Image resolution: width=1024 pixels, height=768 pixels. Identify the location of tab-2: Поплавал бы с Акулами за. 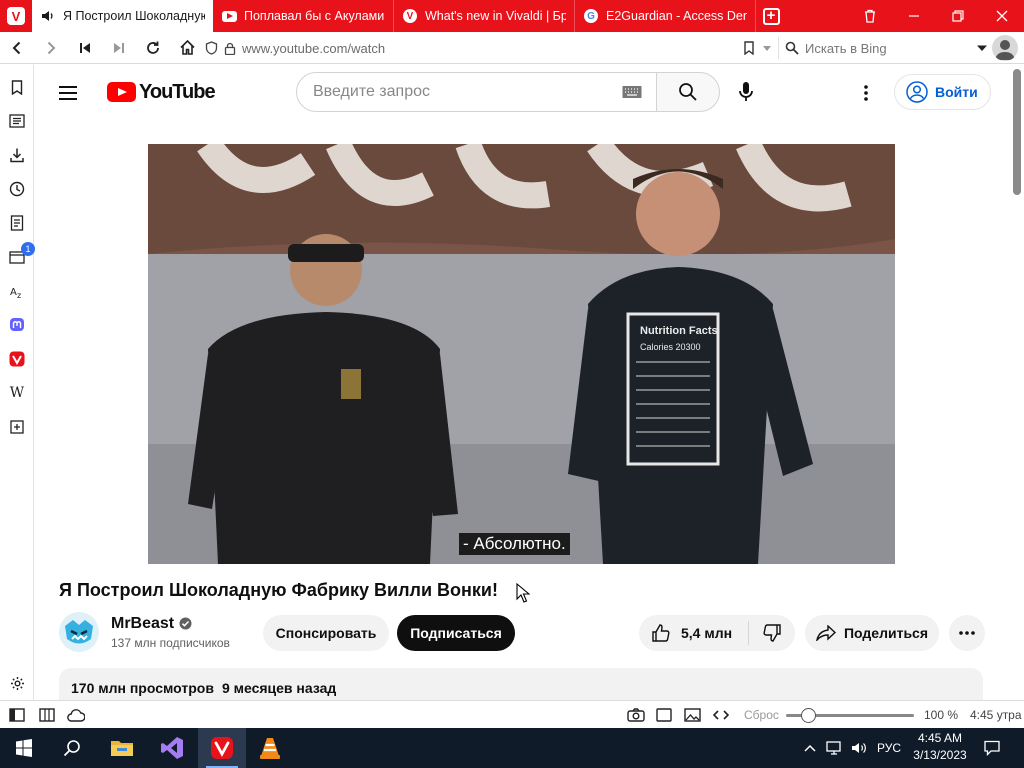
(303, 16).